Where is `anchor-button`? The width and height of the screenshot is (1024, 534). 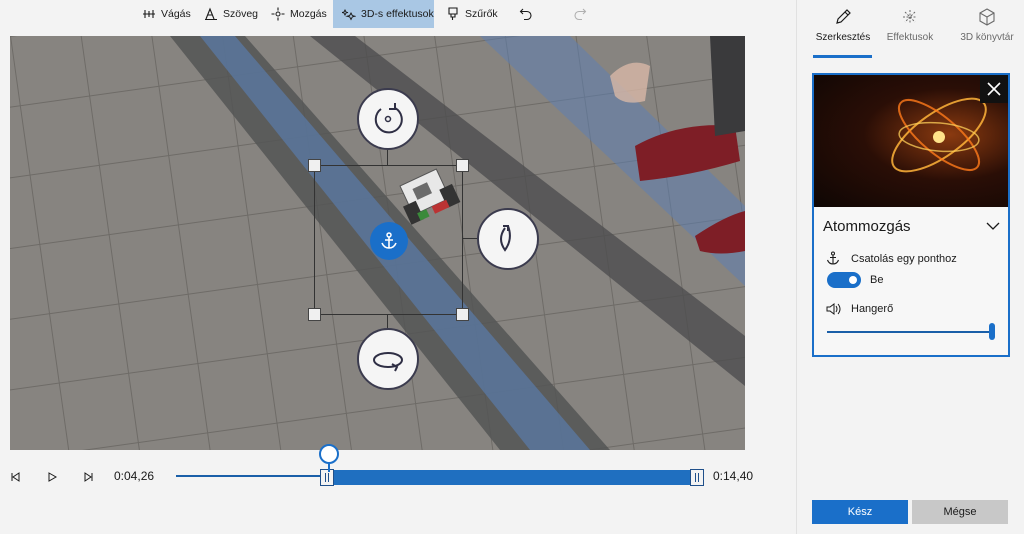
anchor-button is located at coordinates (389, 241).